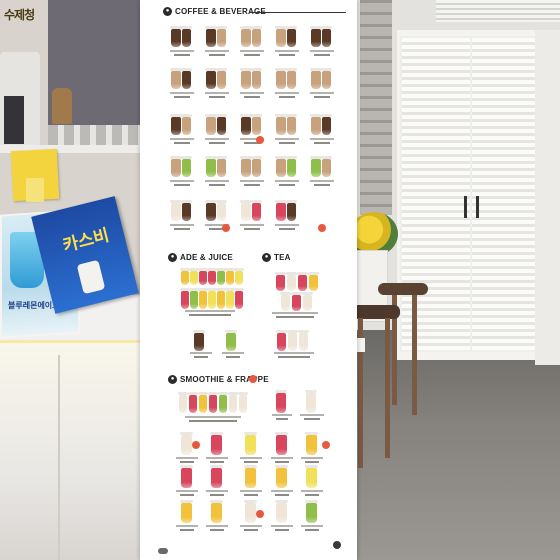 The image size is (560, 560). I want to click on counter-front, so click(75, 450).